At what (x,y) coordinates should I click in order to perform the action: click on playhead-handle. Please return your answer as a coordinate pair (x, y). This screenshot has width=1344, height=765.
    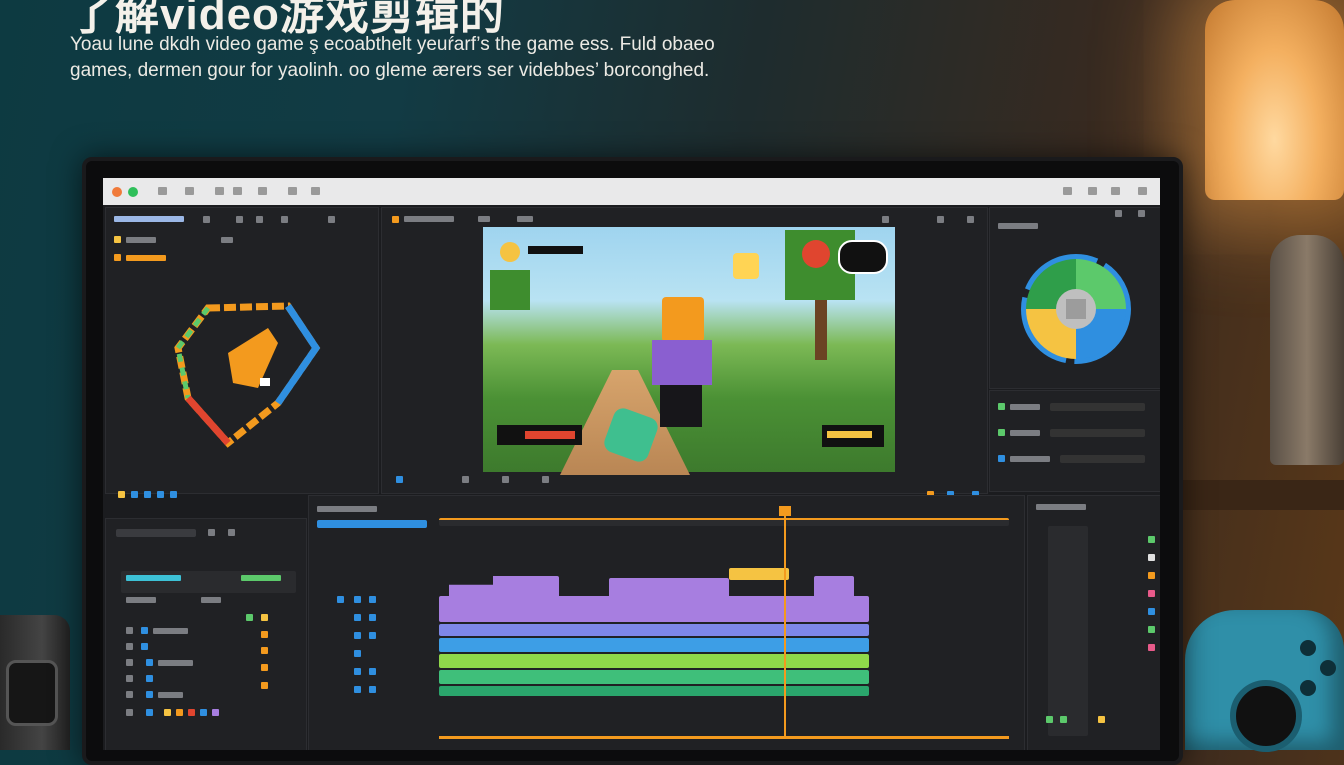
    Looking at the image, I should click on (785, 511).